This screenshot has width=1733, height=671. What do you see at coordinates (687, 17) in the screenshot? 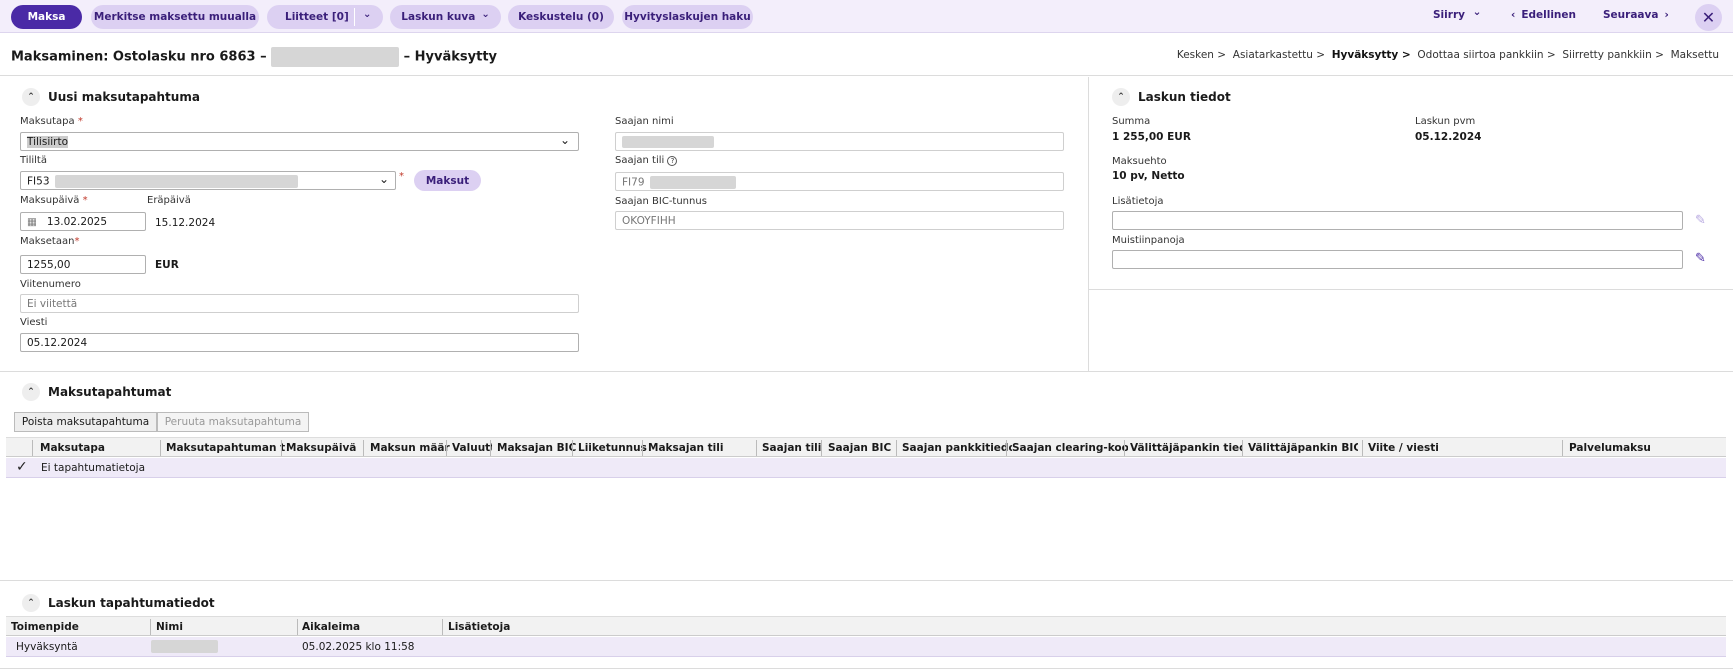
I see `credit-invoice-search-button: Hyvityslaskujen haku` at bounding box center [687, 17].